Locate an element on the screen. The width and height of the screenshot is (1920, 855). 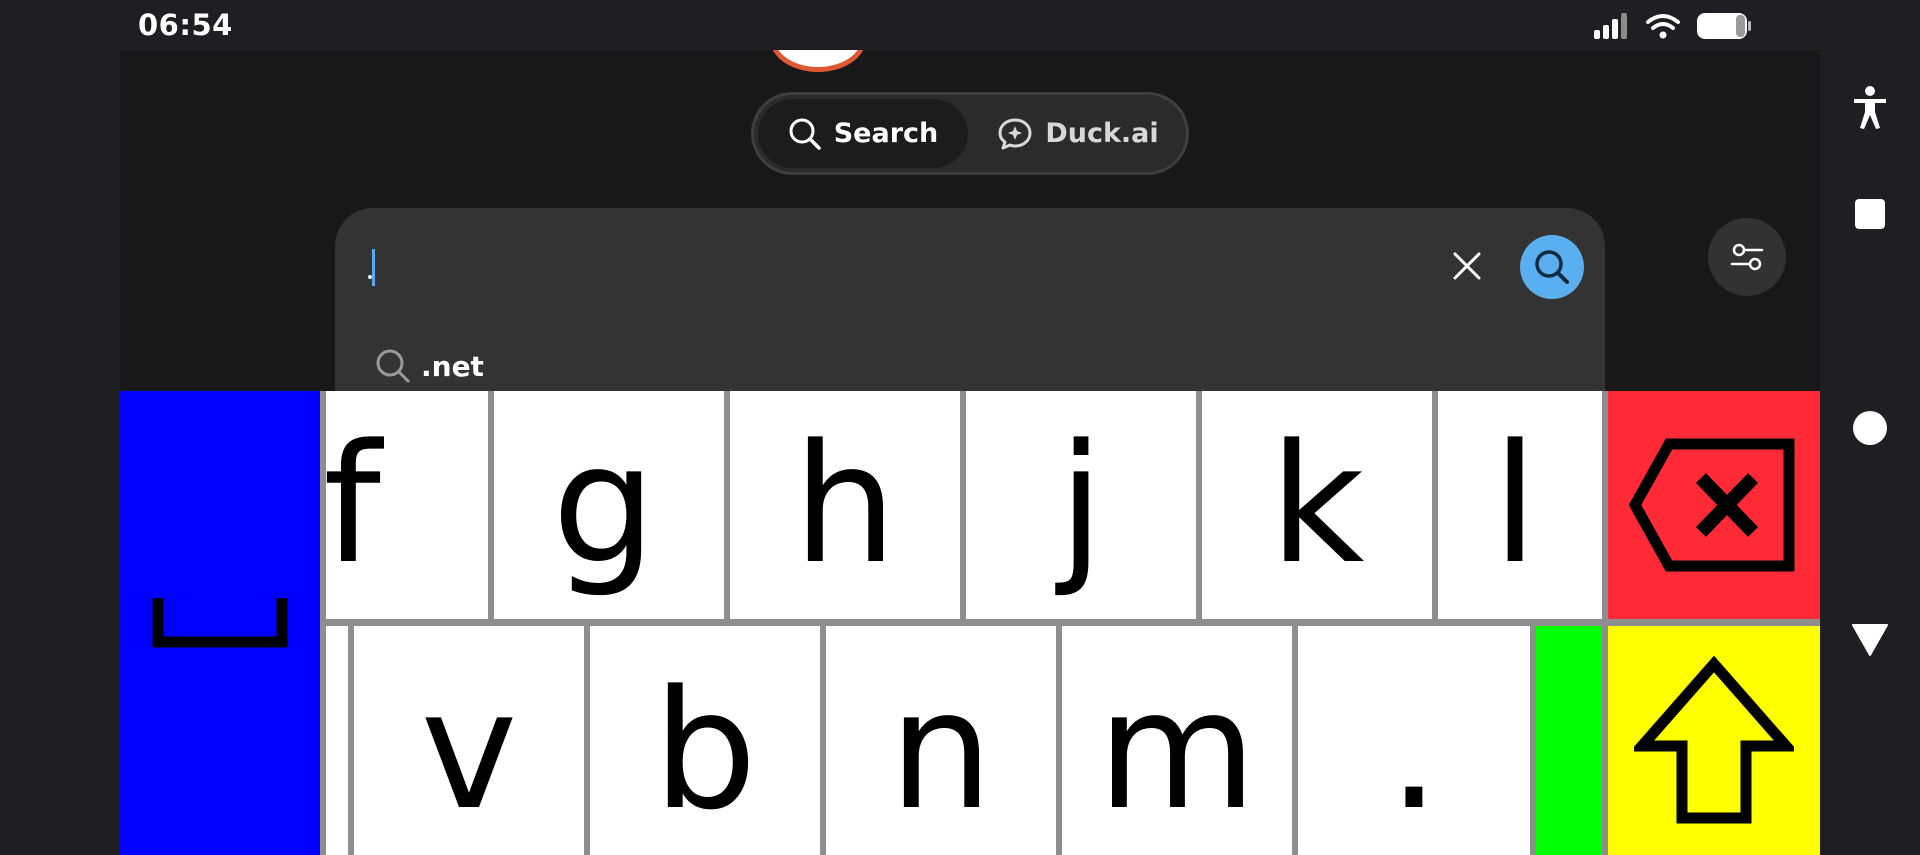
key-period: . is located at coordinates (1414, 740).